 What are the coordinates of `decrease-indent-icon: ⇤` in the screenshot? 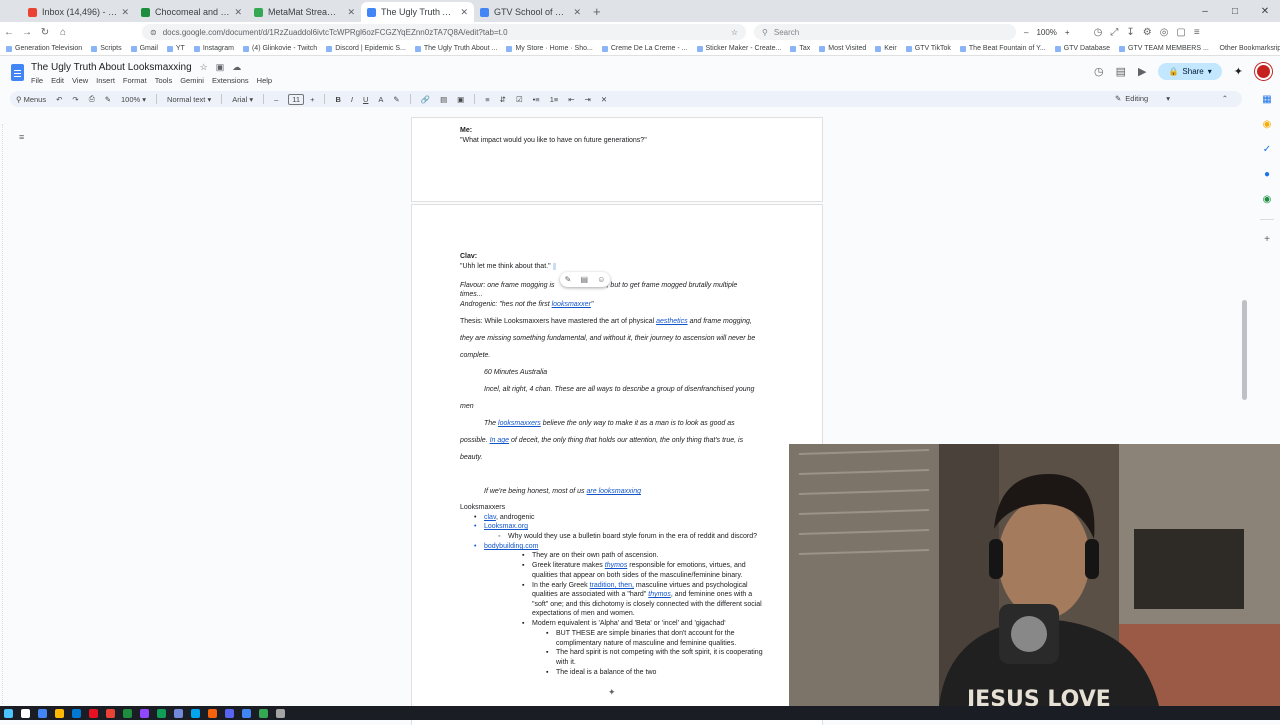 It's located at (571, 99).